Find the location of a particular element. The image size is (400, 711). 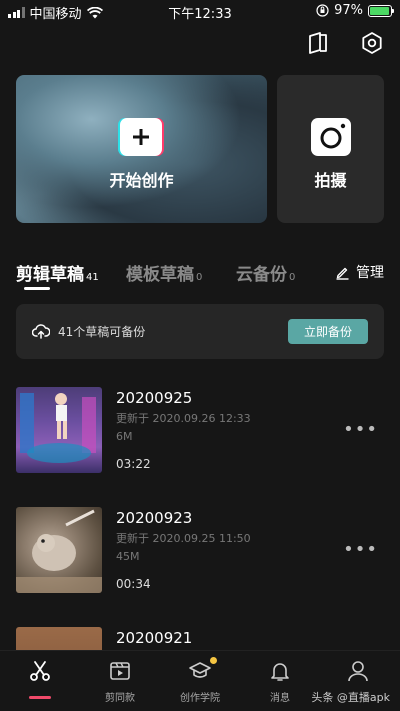

battery-fill is located at coordinates (380, 10).